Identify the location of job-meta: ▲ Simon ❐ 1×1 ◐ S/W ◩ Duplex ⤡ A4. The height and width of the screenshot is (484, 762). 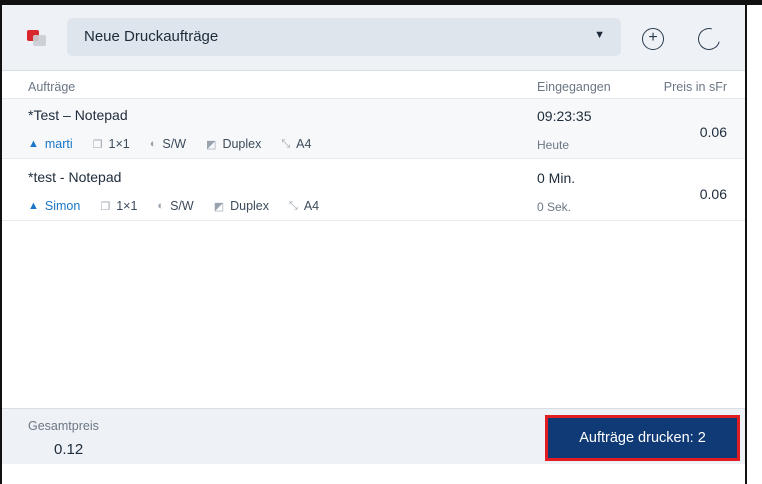
(183, 206).